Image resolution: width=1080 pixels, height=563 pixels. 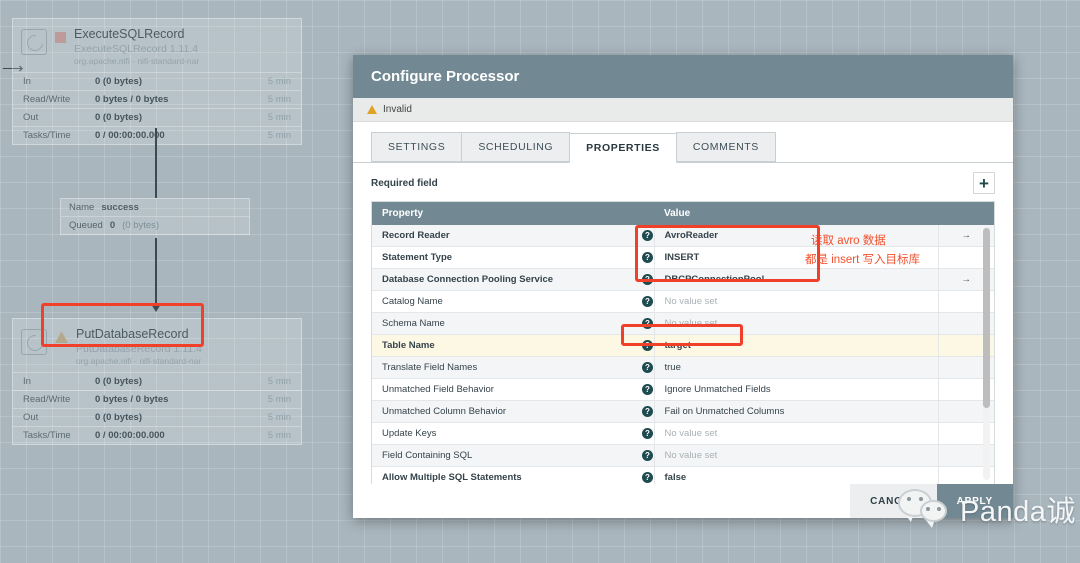 What do you see at coordinates (82, 207) in the screenshot?
I see `connection-name-key: Name` at bounding box center [82, 207].